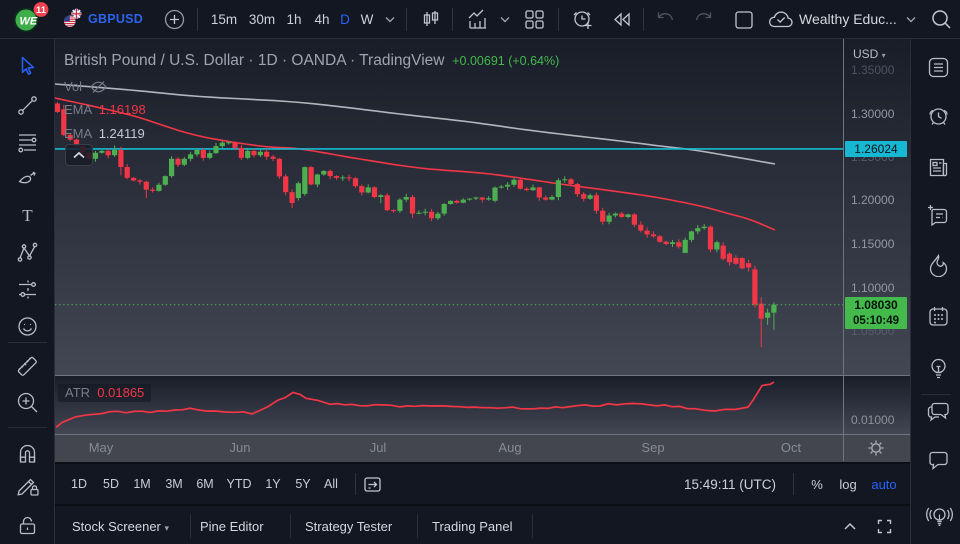 The width and height of the screenshot is (960, 544). I want to click on svg-text: WE, so click(29, 22).